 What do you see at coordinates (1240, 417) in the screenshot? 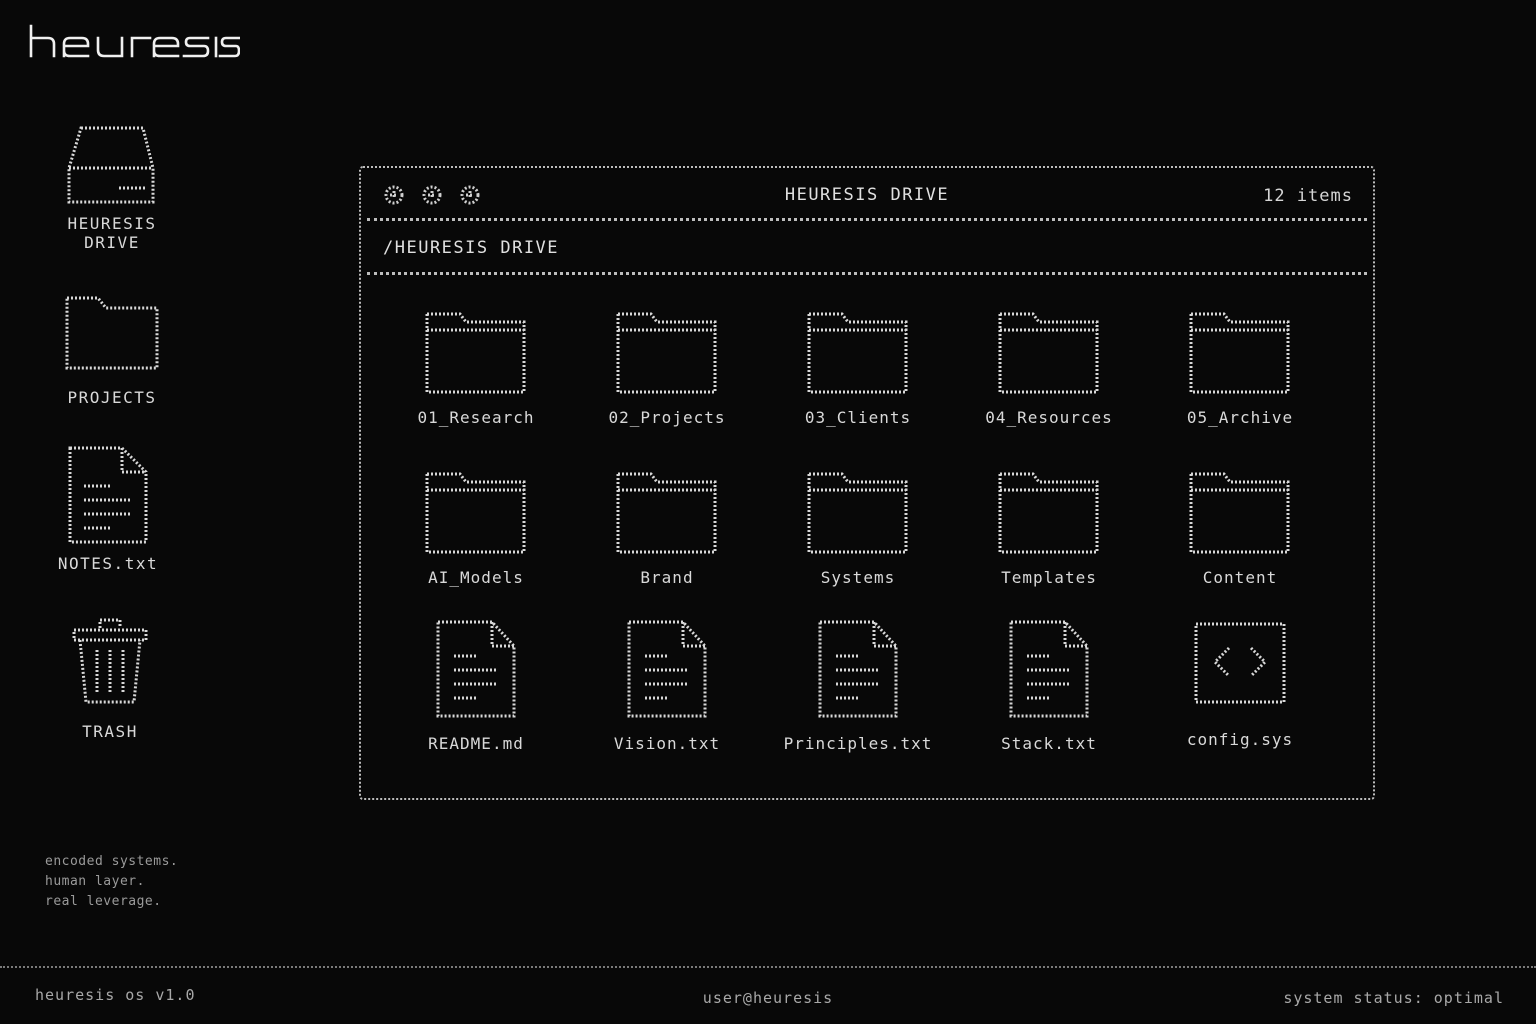
I see `item-label: 05_Archive` at bounding box center [1240, 417].